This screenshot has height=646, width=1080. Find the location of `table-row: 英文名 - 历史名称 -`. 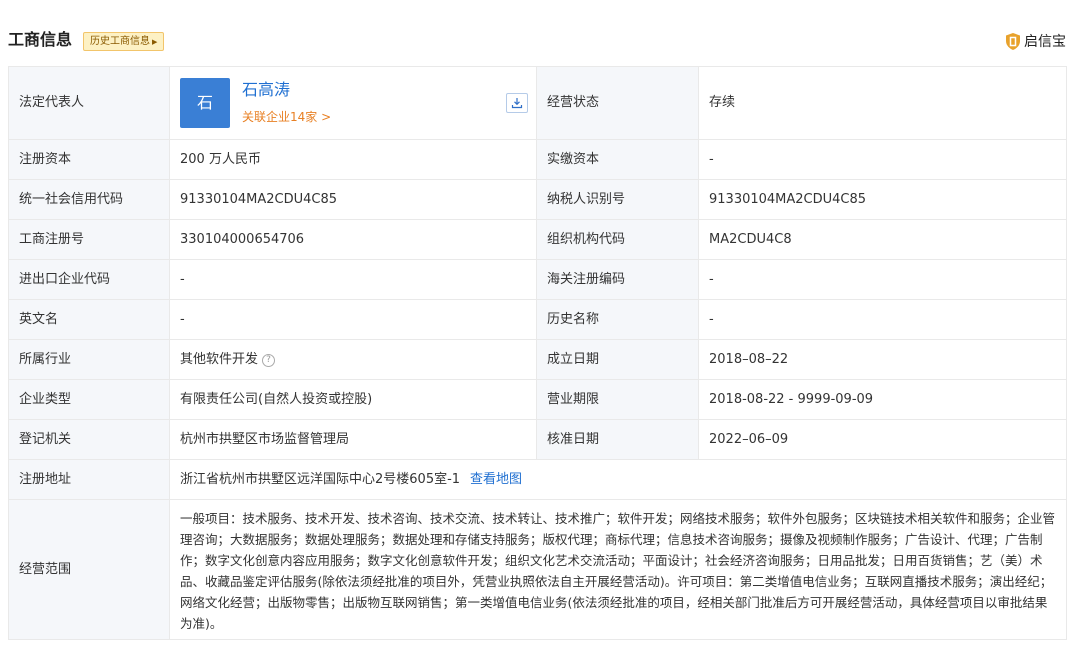

table-row: 英文名 - 历史名称 - is located at coordinates (537, 319).